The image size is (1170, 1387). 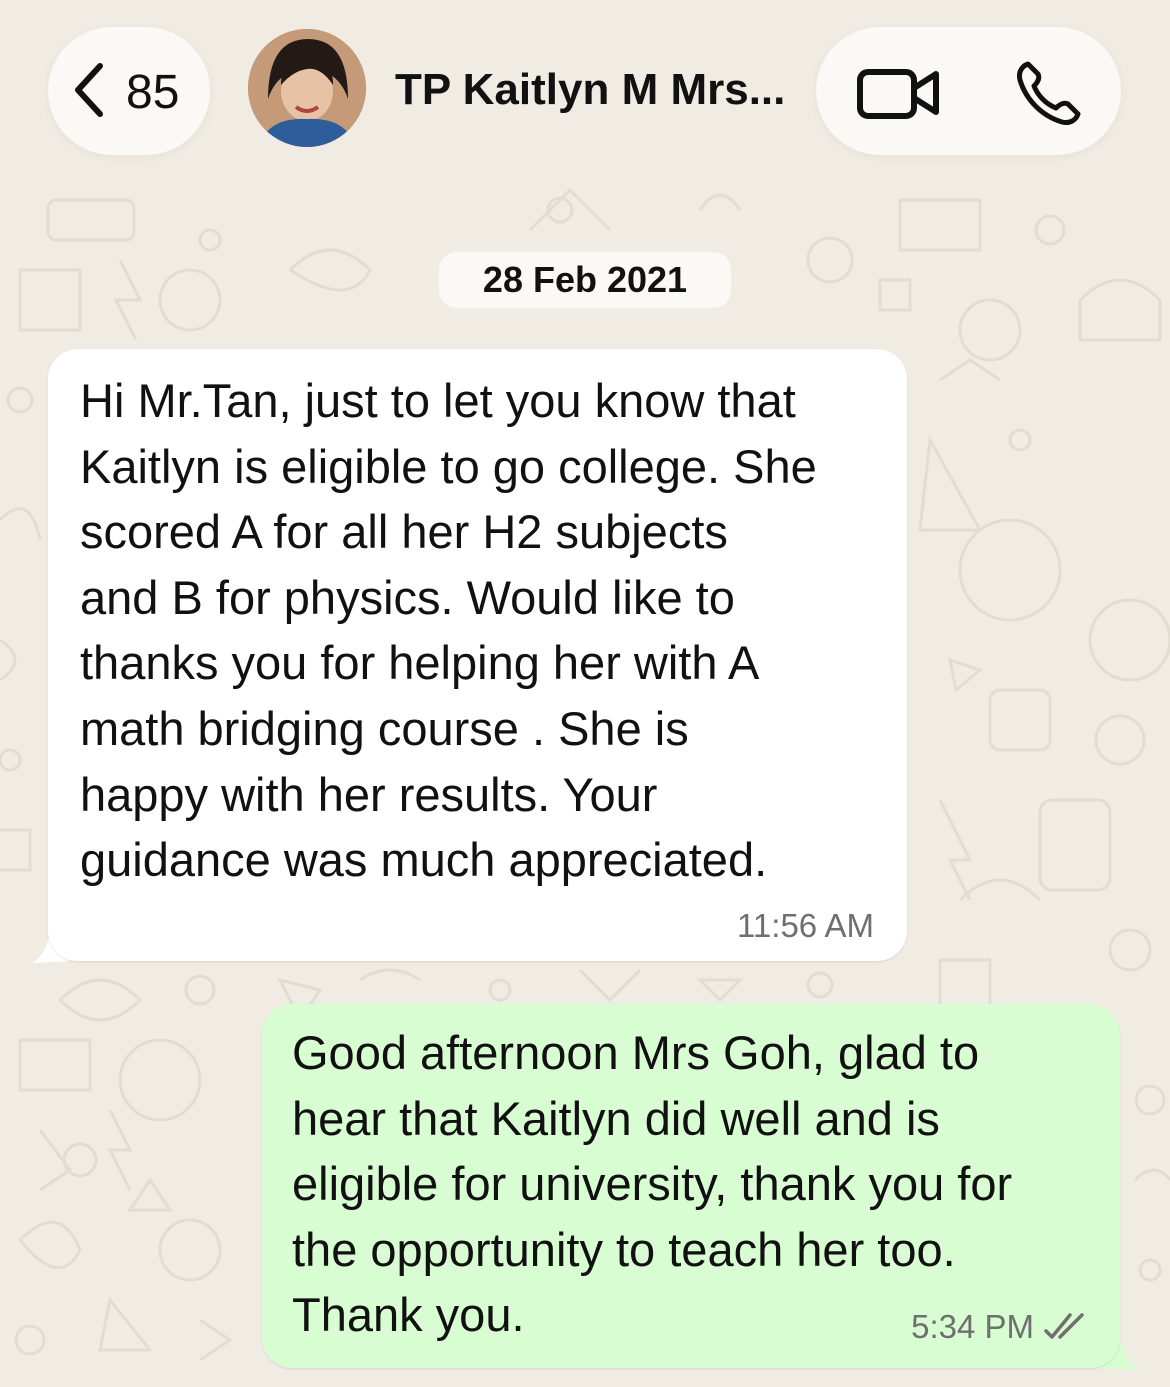 I want to click on date-separator: 28 Feb 2021, so click(x=585, y=280).